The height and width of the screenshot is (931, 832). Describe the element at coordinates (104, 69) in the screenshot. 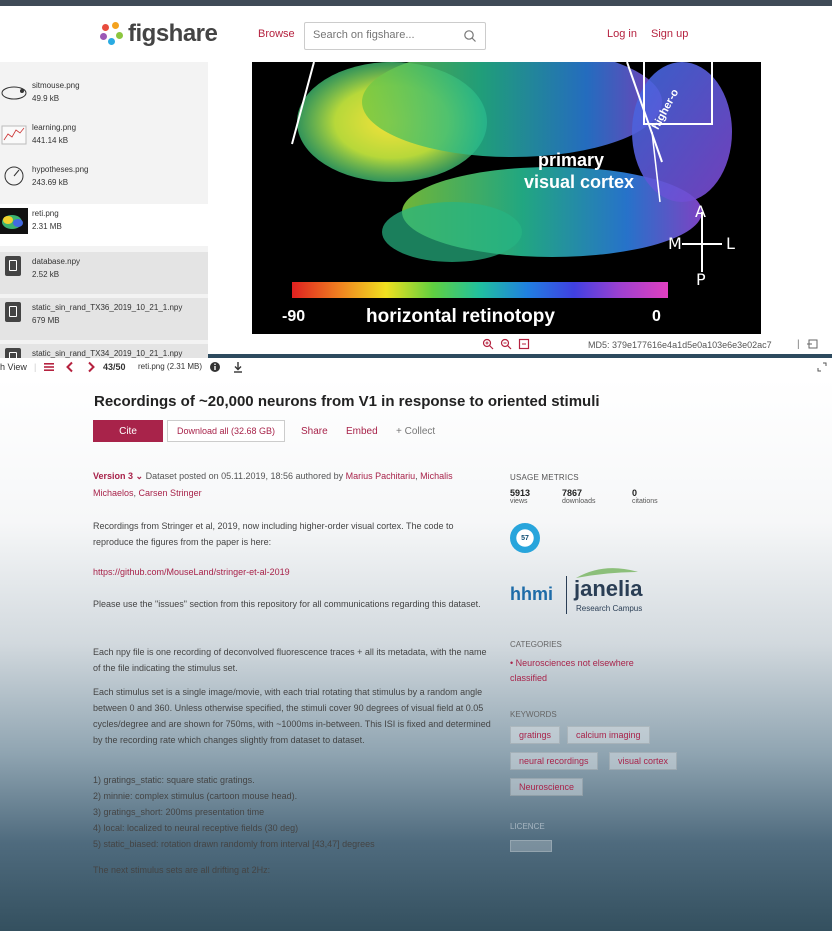

I see `file-item` at that location.